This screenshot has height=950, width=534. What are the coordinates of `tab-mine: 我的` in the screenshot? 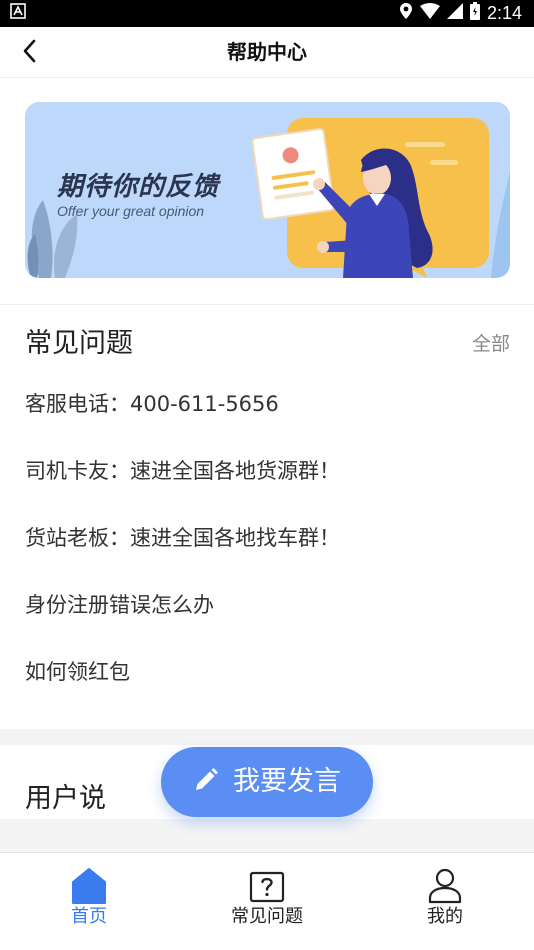 It's located at (445, 898).